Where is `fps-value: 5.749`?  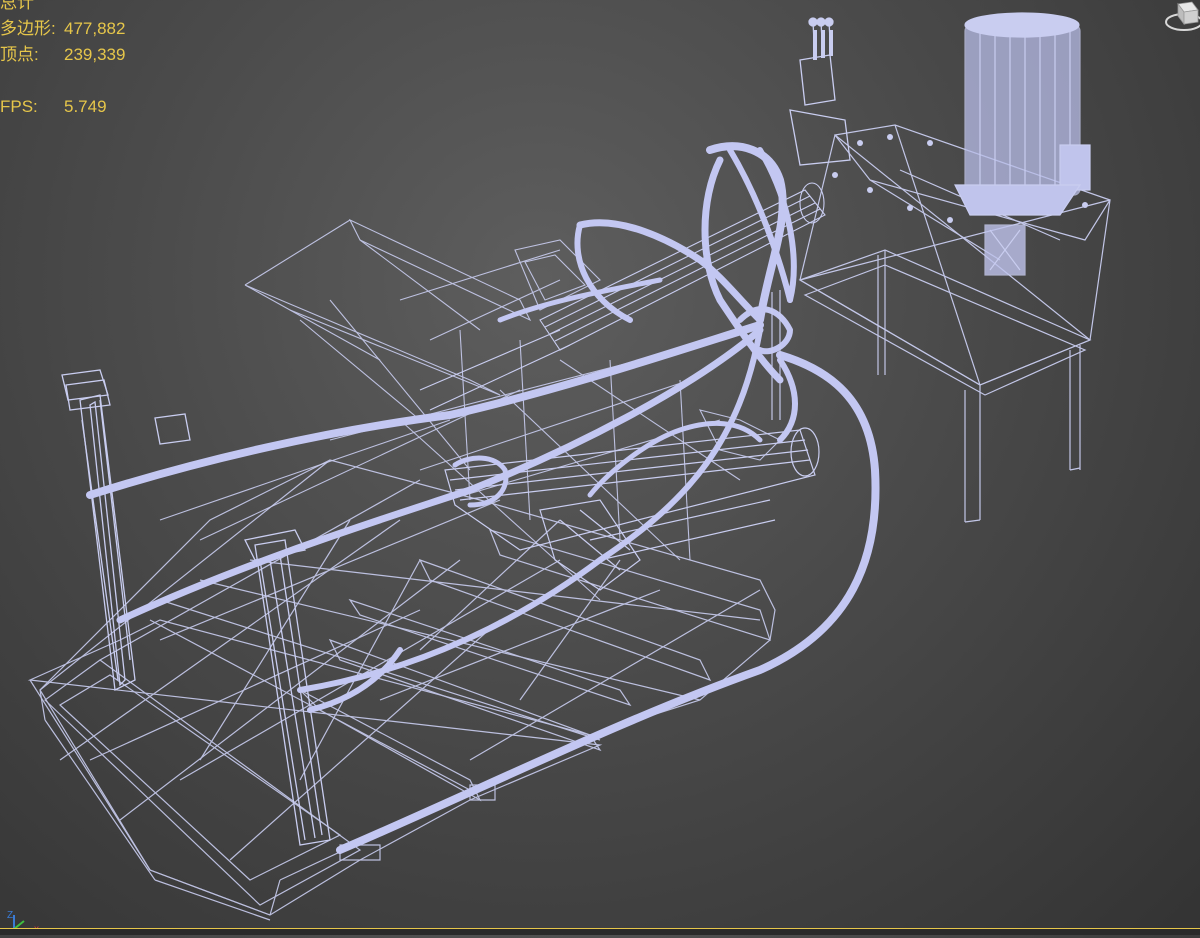 fps-value: 5.749 is located at coordinates (85, 106).